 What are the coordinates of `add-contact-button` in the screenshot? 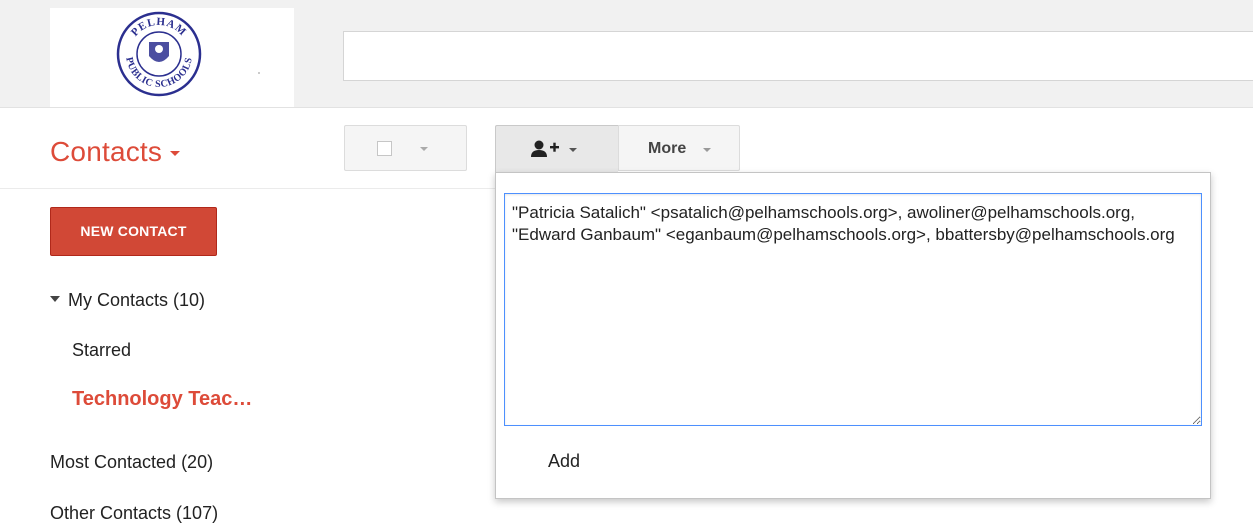 It's located at (556, 148).